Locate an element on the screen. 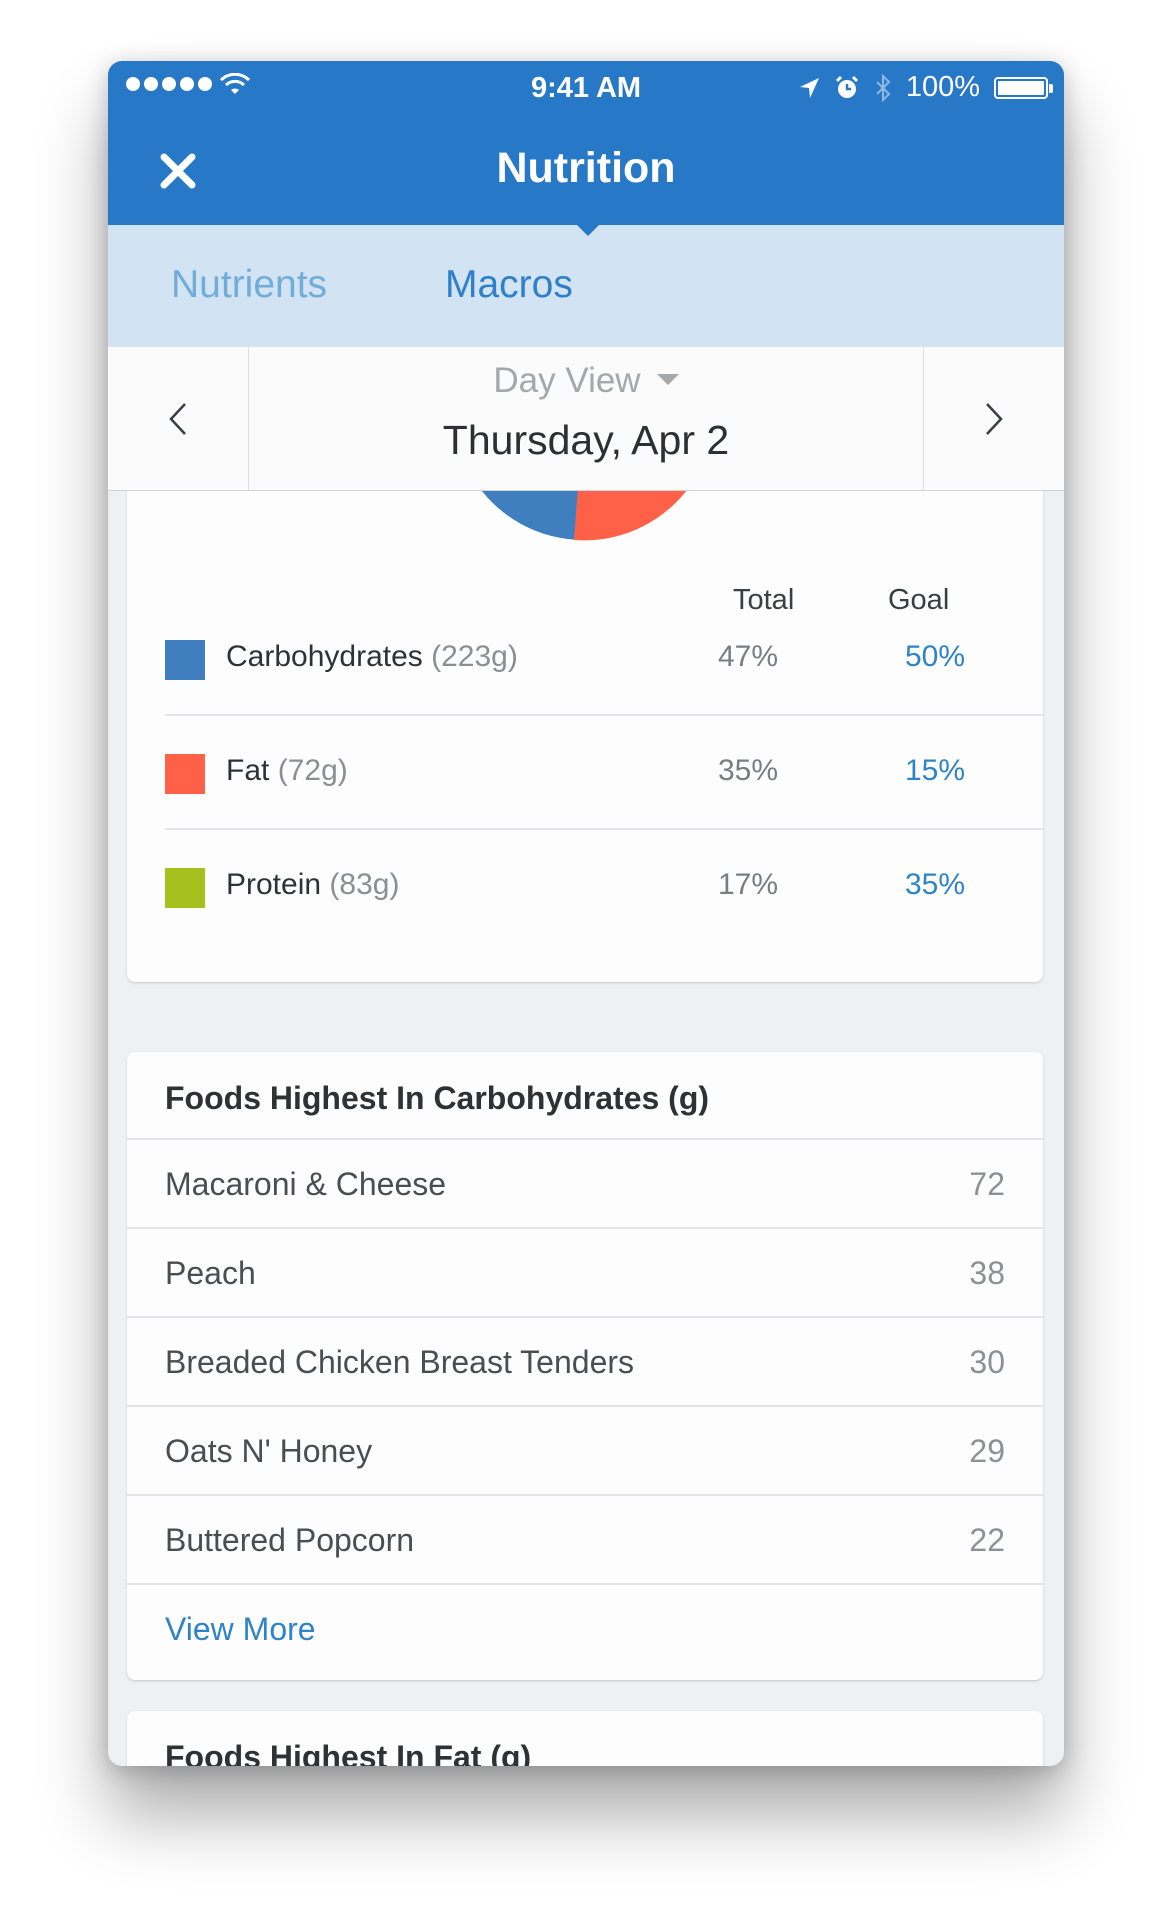 Image resolution: width=1176 pixels, height=1920 pixels. food-value: 38 is located at coordinates (987, 1273).